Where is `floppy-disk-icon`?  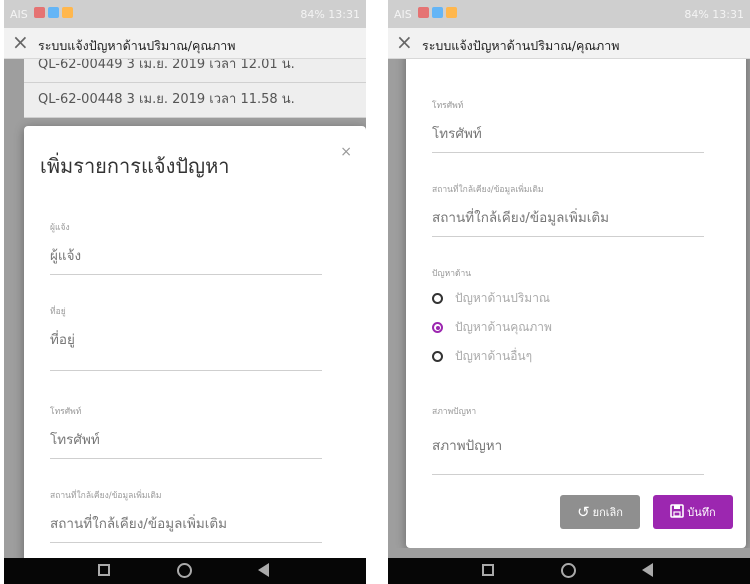
floppy-disk-icon is located at coordinates (677, 512).